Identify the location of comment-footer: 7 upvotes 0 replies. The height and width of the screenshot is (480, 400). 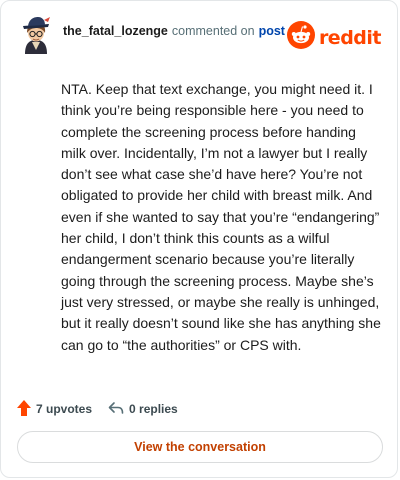
(97, 409).